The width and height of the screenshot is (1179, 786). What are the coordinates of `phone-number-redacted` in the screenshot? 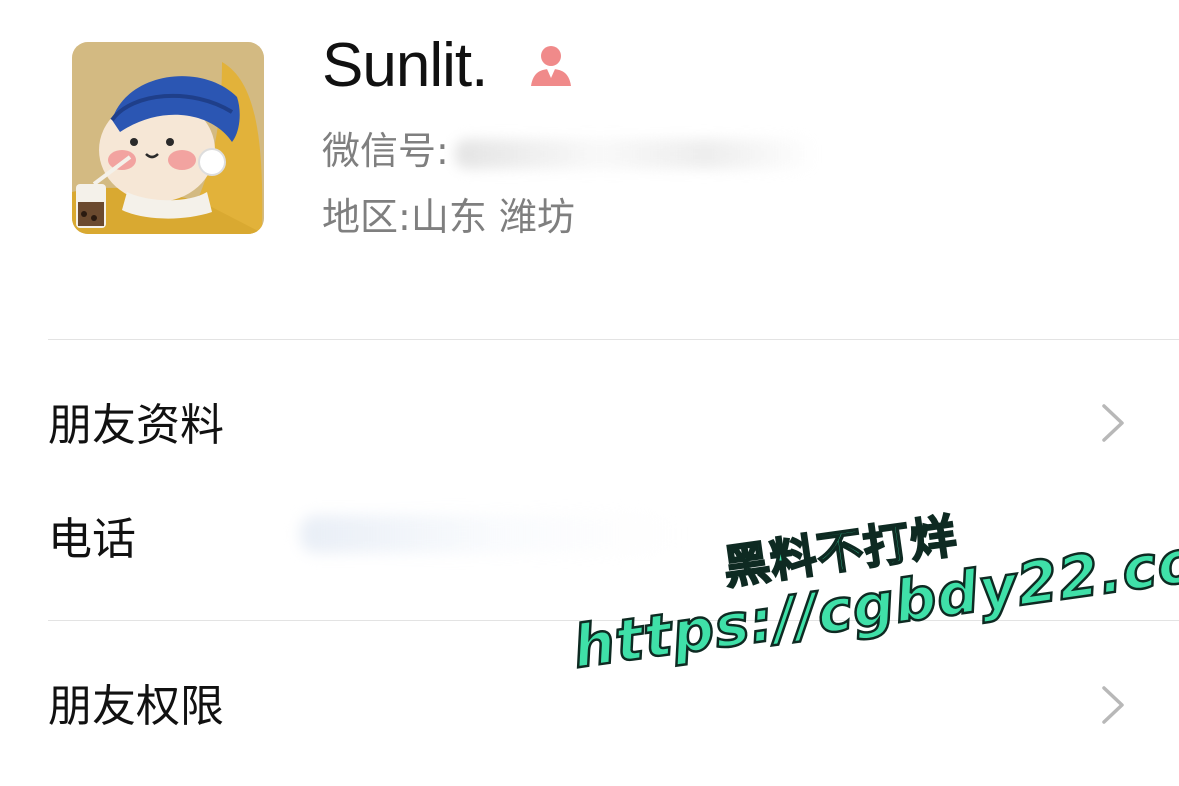 It's located at (490, 534).